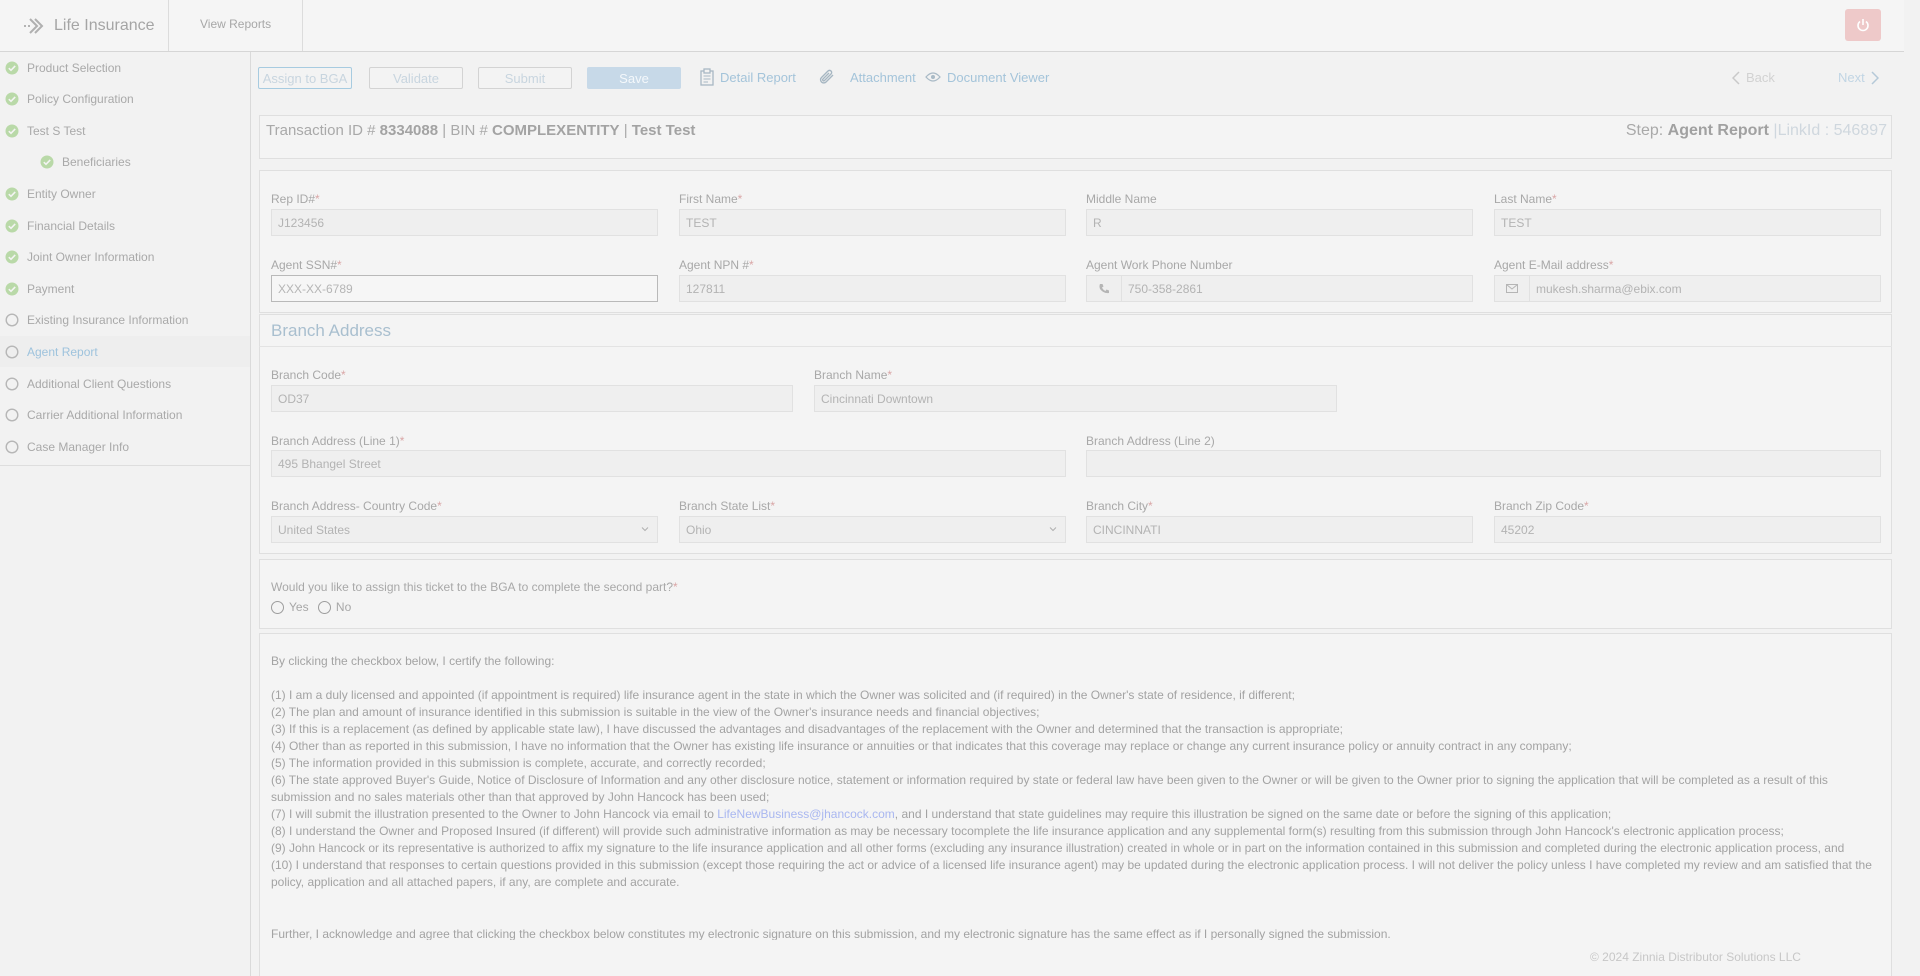  I want to click on sidebar-item: Financial Details, so click(125, 225).